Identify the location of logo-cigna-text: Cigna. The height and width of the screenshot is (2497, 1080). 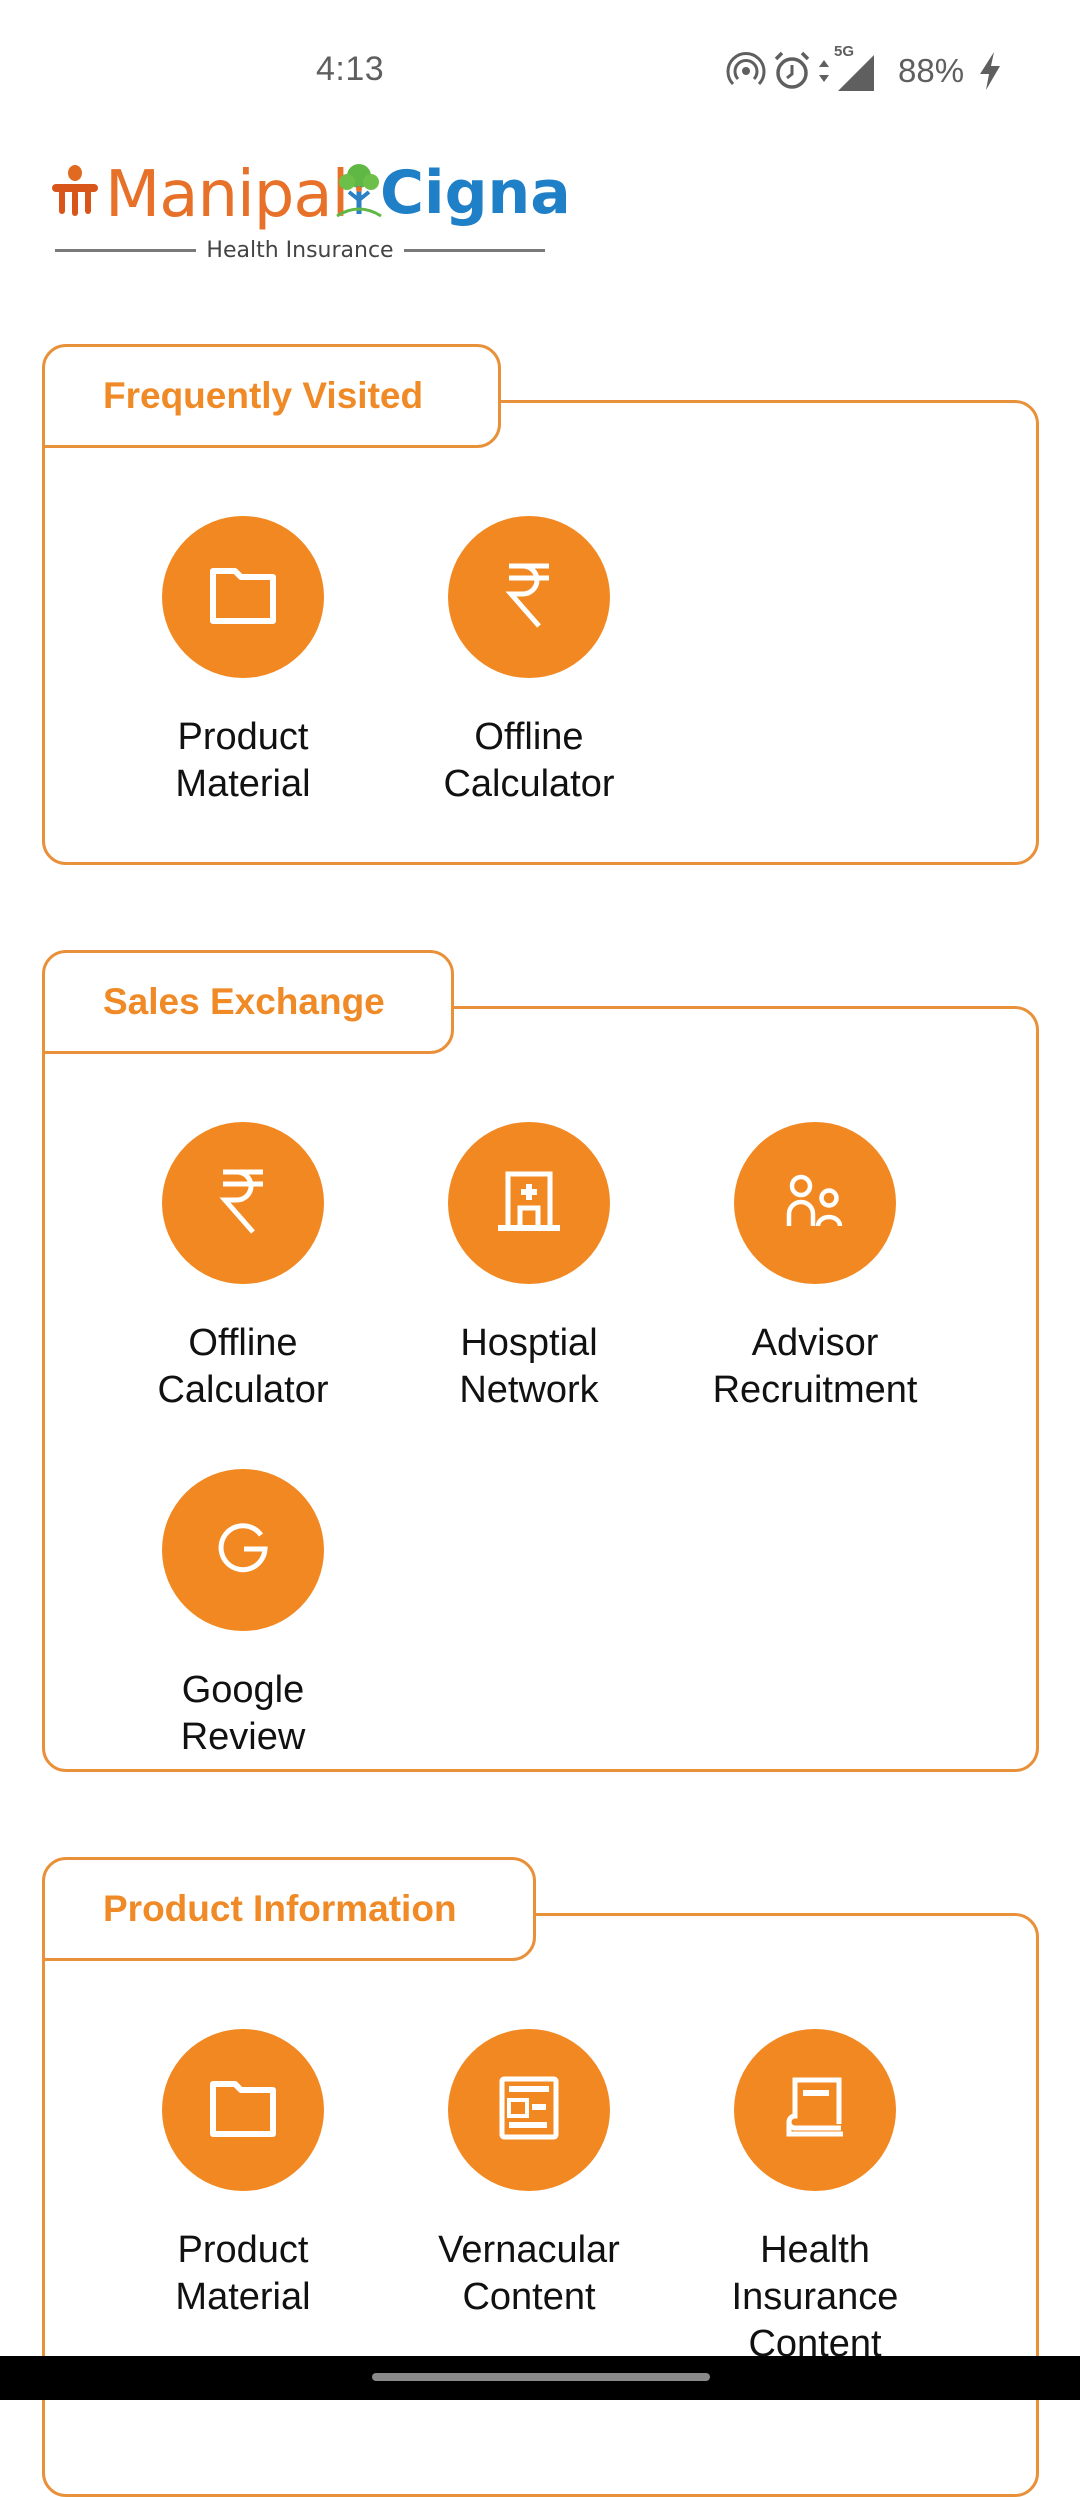
(475, 193).